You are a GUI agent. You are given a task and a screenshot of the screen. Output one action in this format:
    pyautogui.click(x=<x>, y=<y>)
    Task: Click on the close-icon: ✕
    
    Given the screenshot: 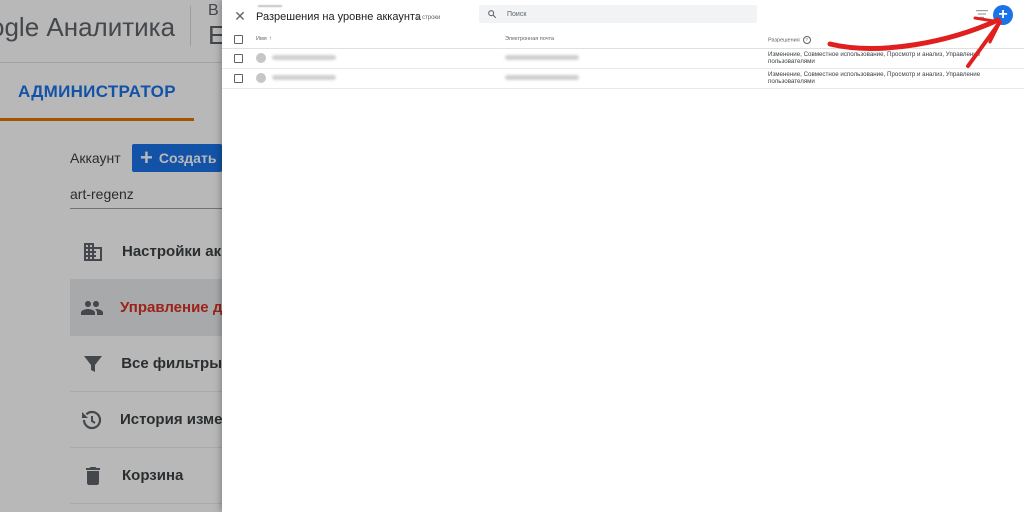 What is the action you would take?
    pyautogui.click(x=240, y=16)
    